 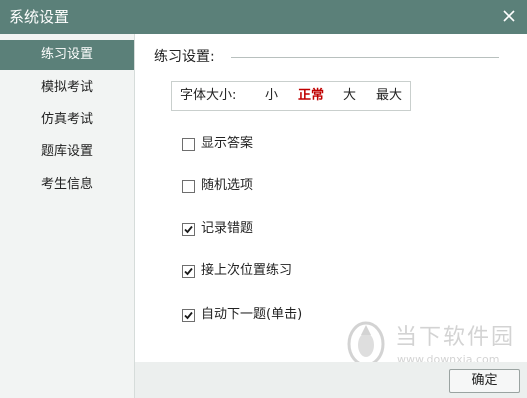 I want to click on random-options-checkbox, so click(x=188, y=186).